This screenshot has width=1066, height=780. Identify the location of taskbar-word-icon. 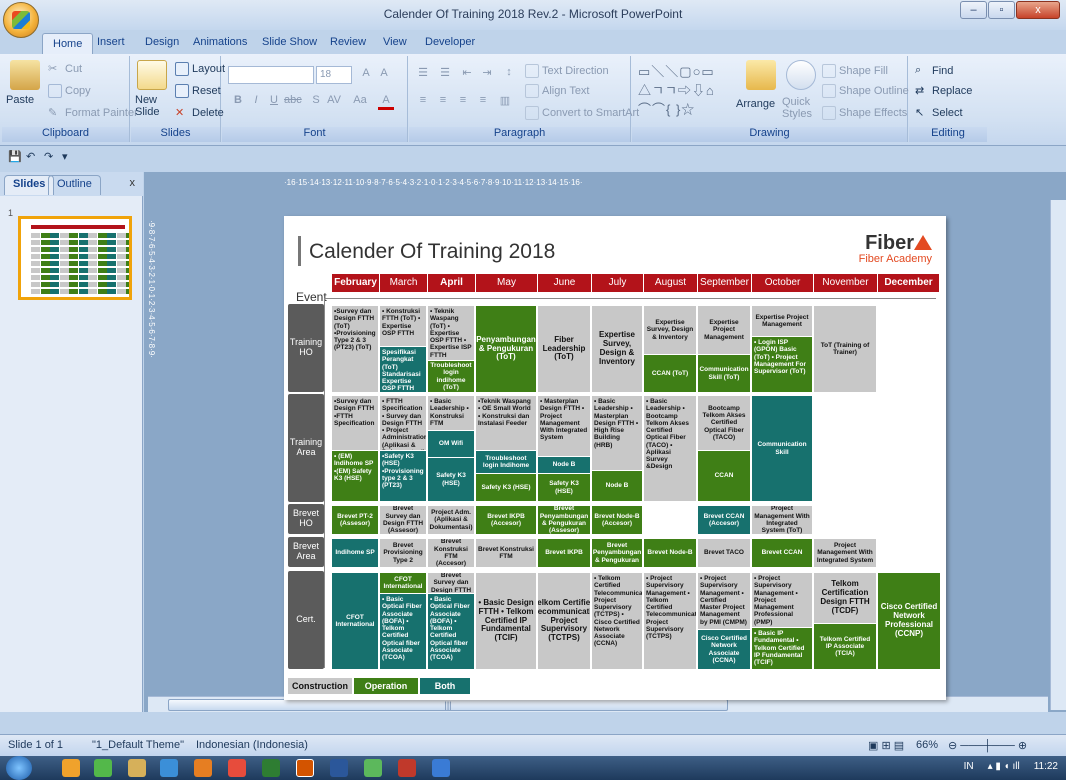
(339, 768).